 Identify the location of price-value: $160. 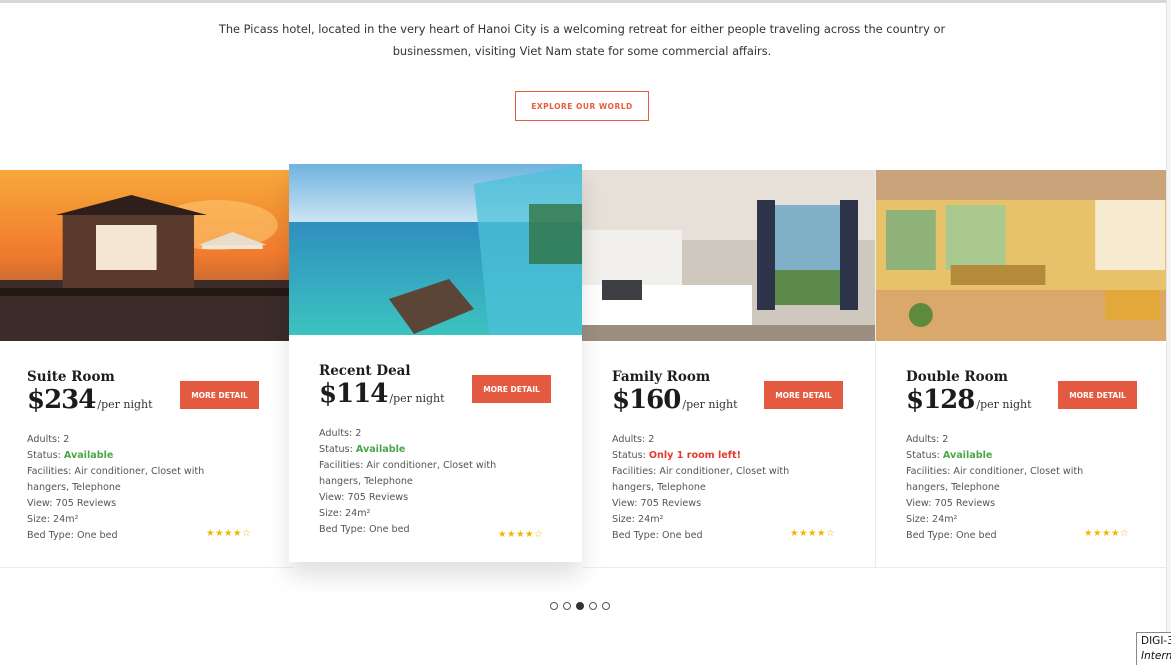
(646, 400).